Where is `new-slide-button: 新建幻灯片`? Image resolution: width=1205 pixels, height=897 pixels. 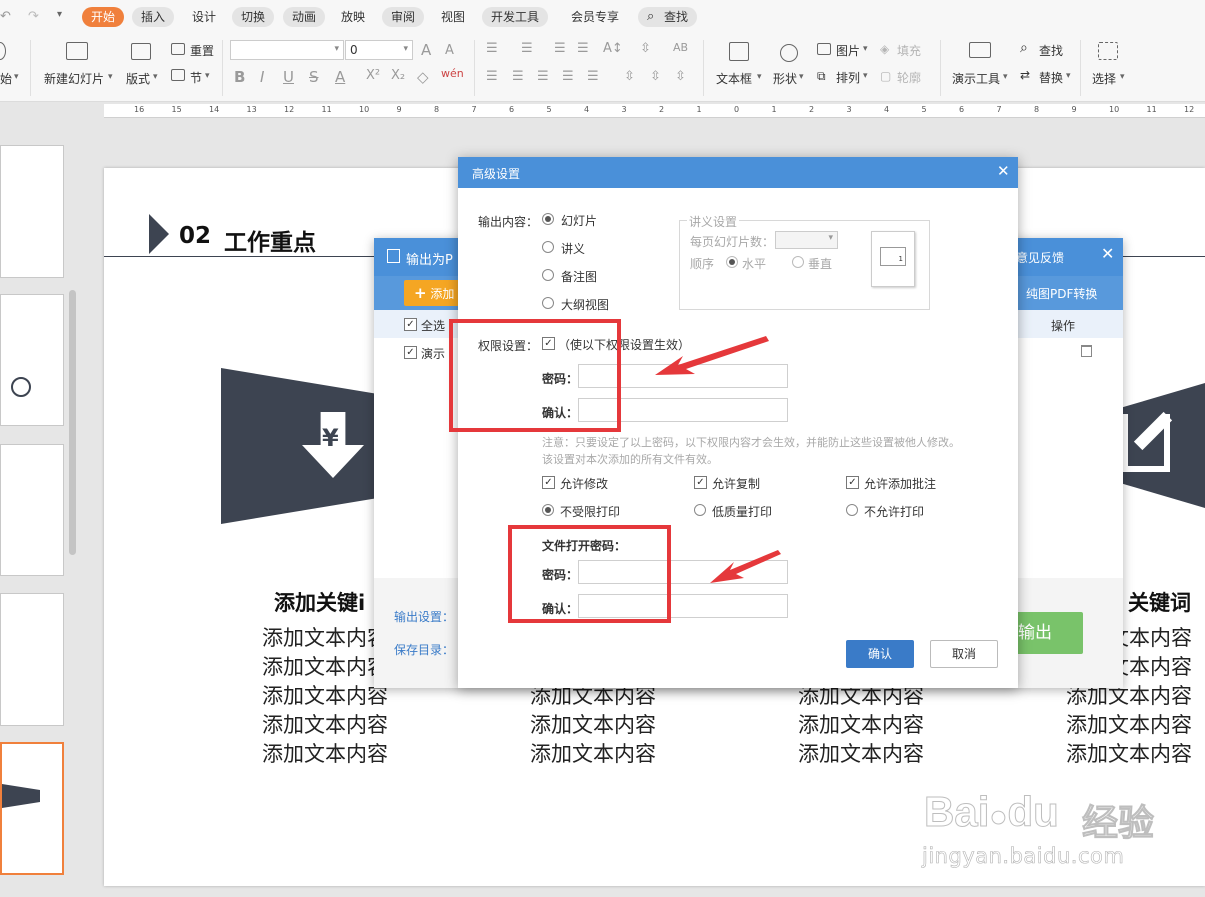 new-slide-button: 新建幻灯片 is located at coordinates (74, 78).